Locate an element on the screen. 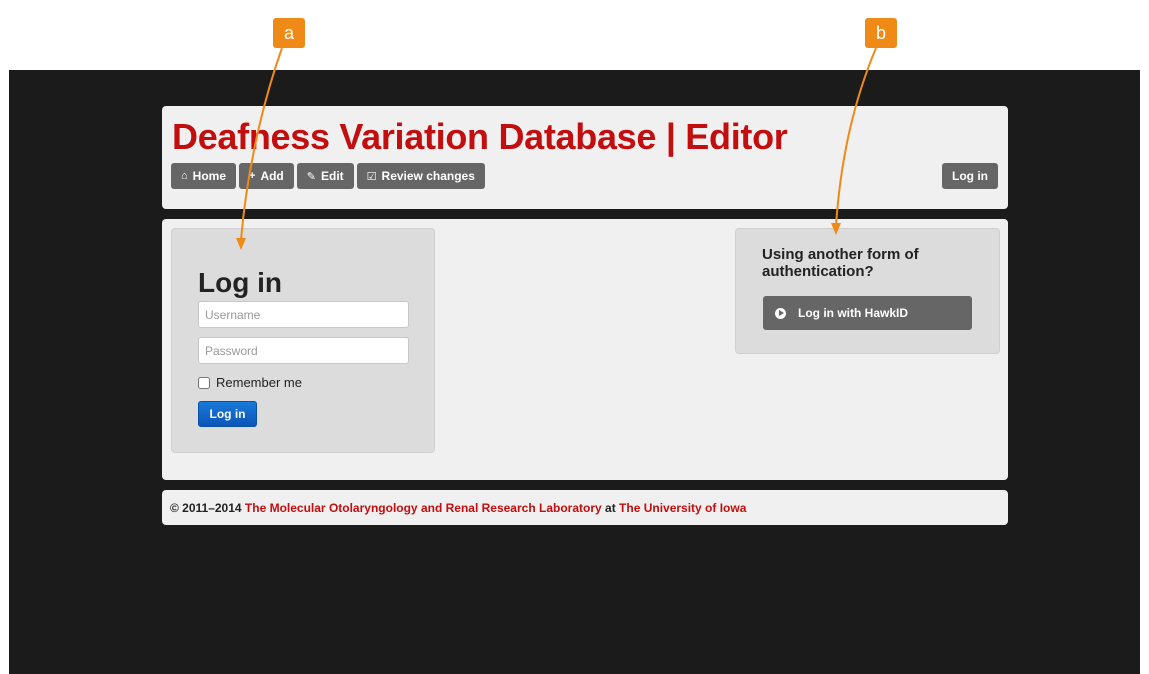 The width and height of the screenshot is (1149, 674). remember-me-checkbox is located at coordinates (204, 382).